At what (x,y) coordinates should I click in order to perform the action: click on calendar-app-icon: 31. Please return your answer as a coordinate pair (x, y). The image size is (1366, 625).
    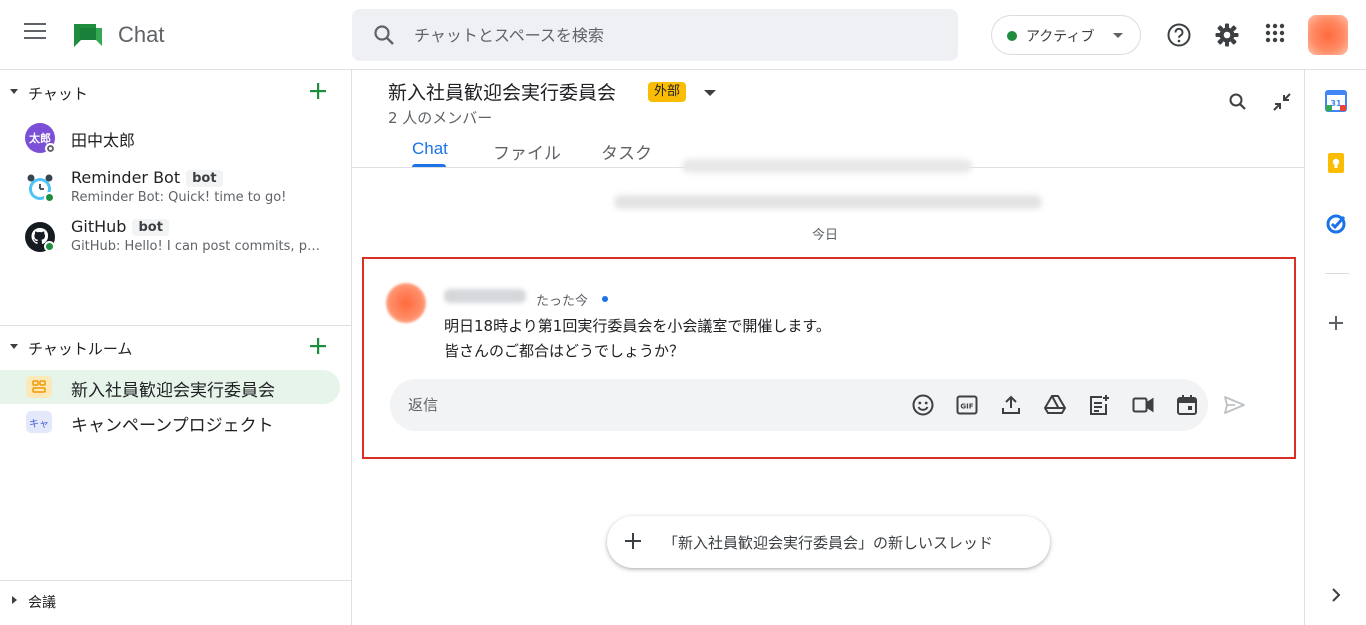
    Looking at the image, I should click on (1336, 101).